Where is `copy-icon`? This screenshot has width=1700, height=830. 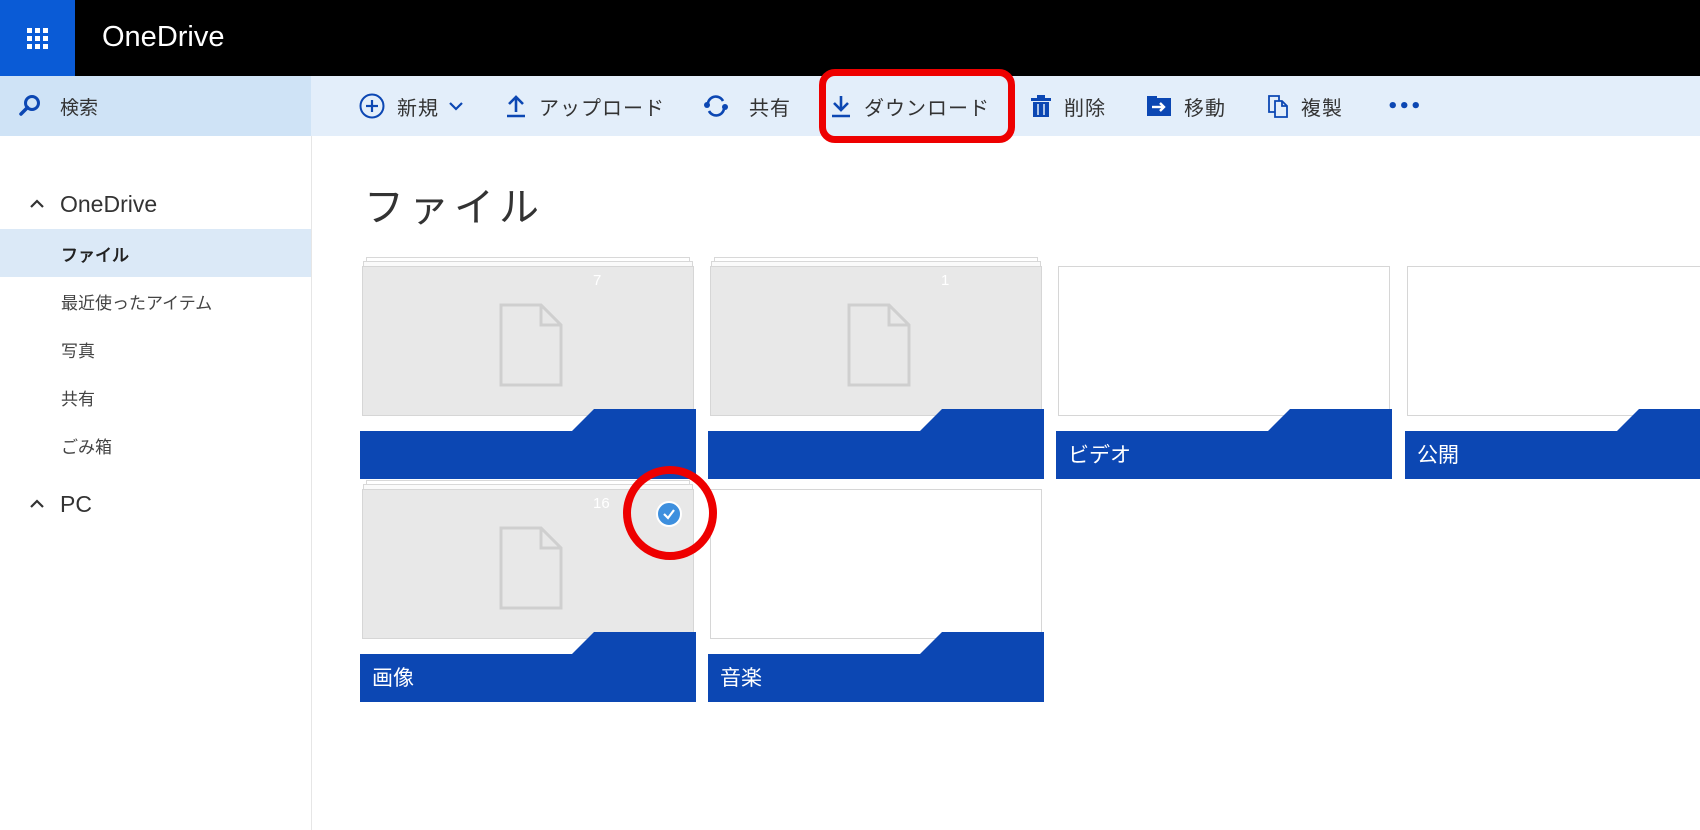 copy-icon is located at coordinates (1278, 106).